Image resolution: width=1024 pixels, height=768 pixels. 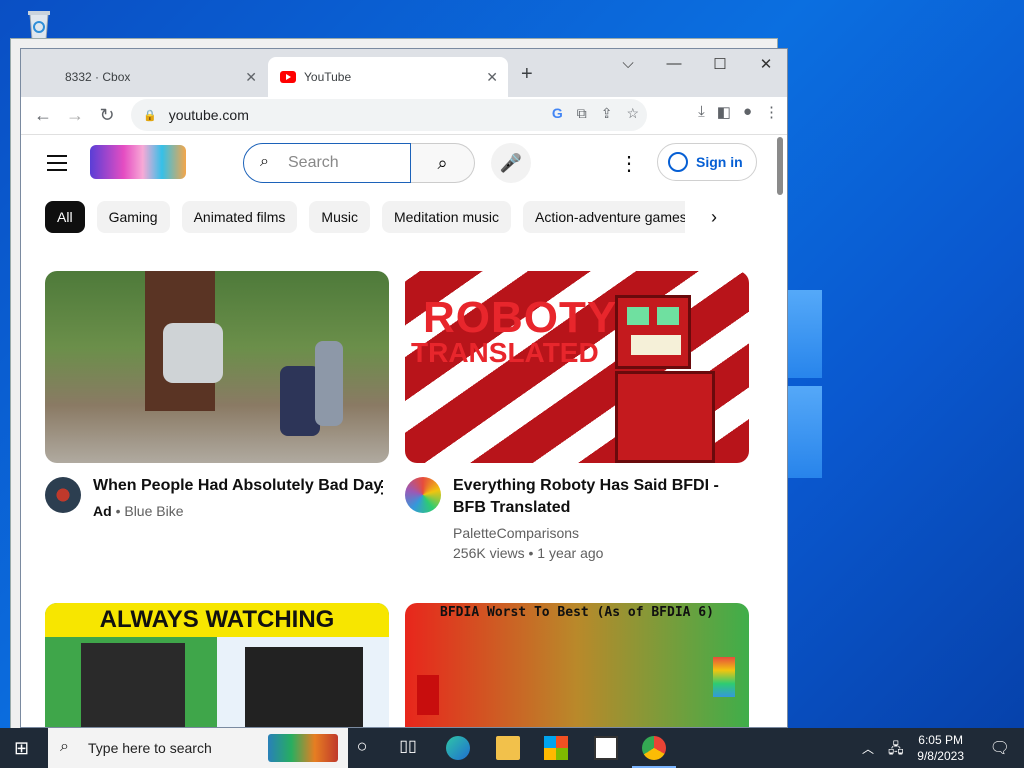 What do you see at coordinates (239, 217) in the screenshot?
I see `chip-animated-films: Animated films` at bounding box center [239, 217].